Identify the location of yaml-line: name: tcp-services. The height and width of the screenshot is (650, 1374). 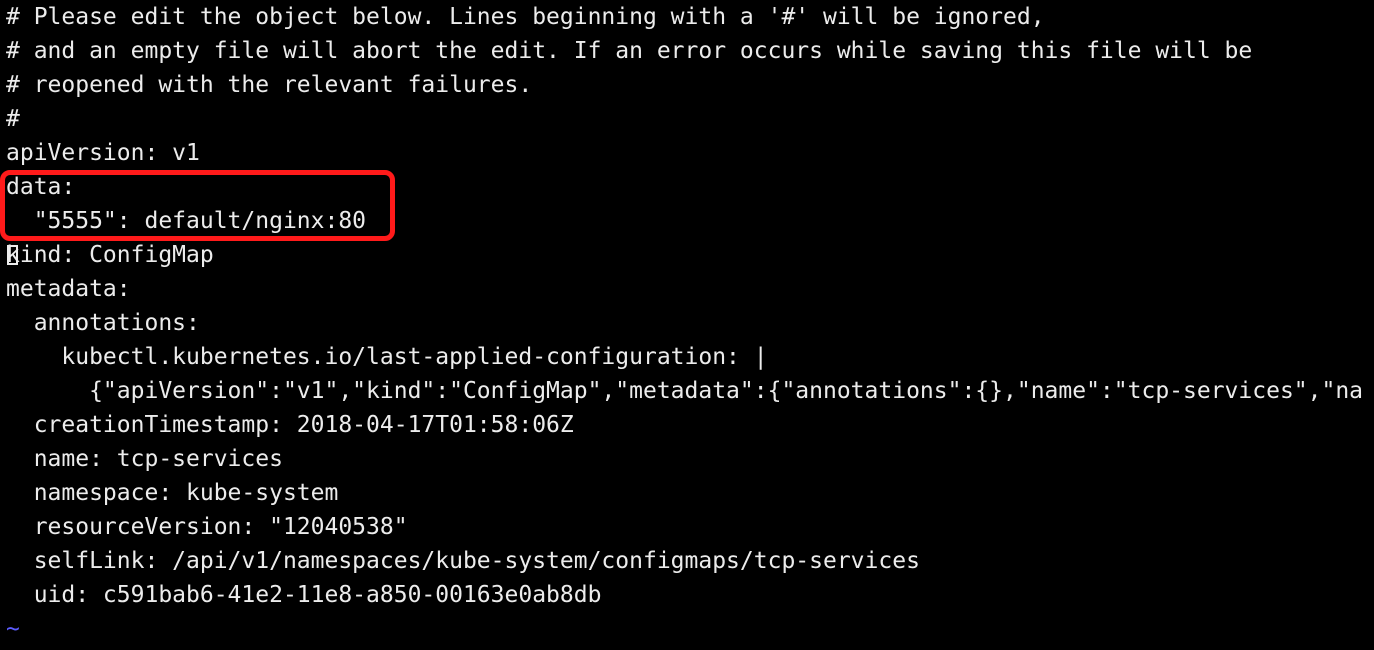
(144, 459).